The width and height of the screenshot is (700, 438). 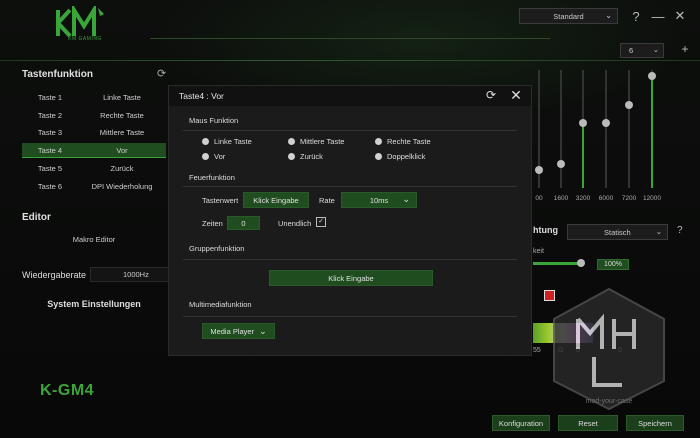 I want to click on editor-title: Editor, so click(x=36, y=217).